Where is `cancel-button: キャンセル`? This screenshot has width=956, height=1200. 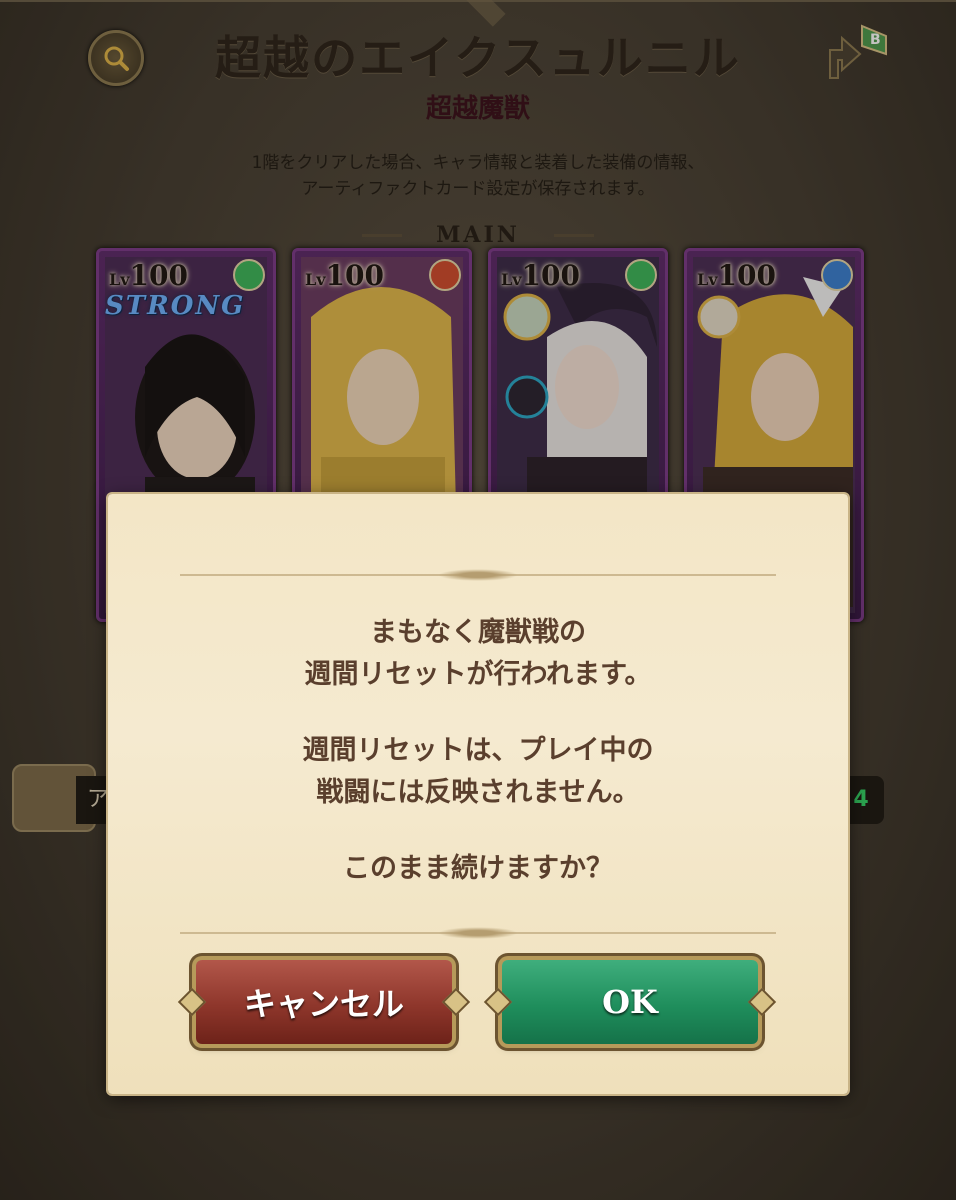
cancel-button: キャンセル is located at coordinates (324, 1002).